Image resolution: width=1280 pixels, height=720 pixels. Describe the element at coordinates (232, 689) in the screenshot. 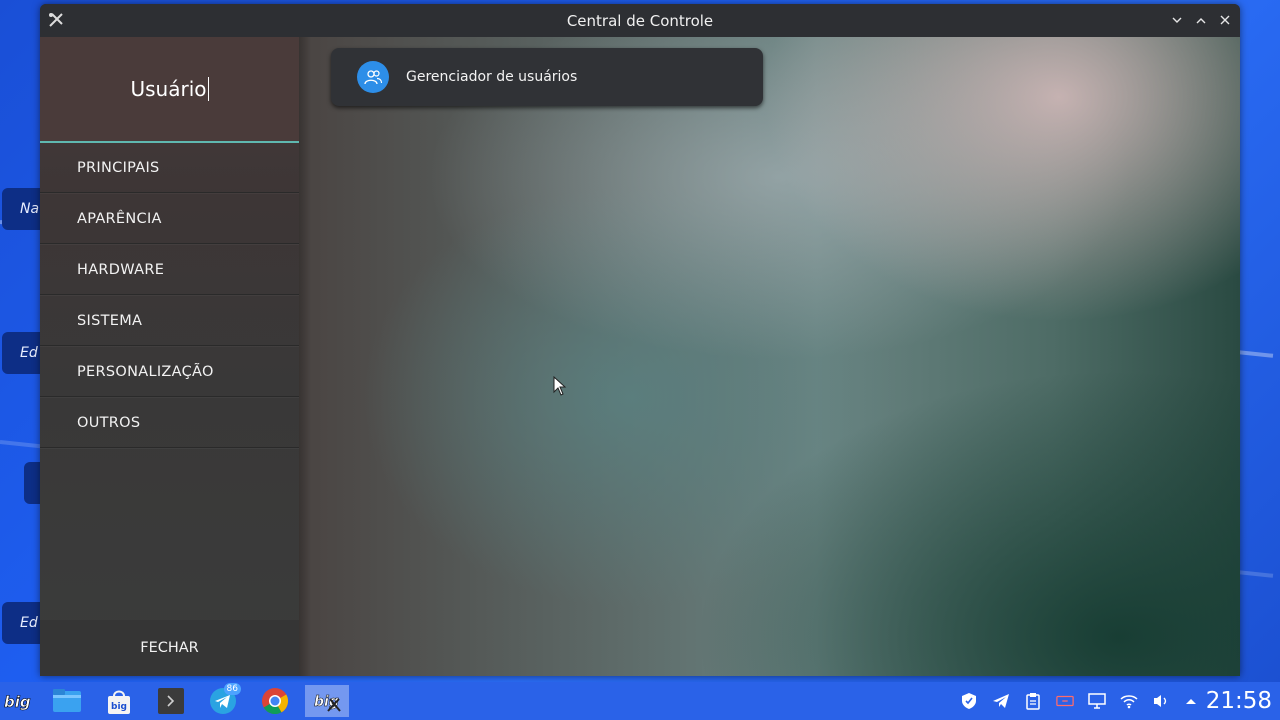

I see `telegram-badge: 86` at that location.